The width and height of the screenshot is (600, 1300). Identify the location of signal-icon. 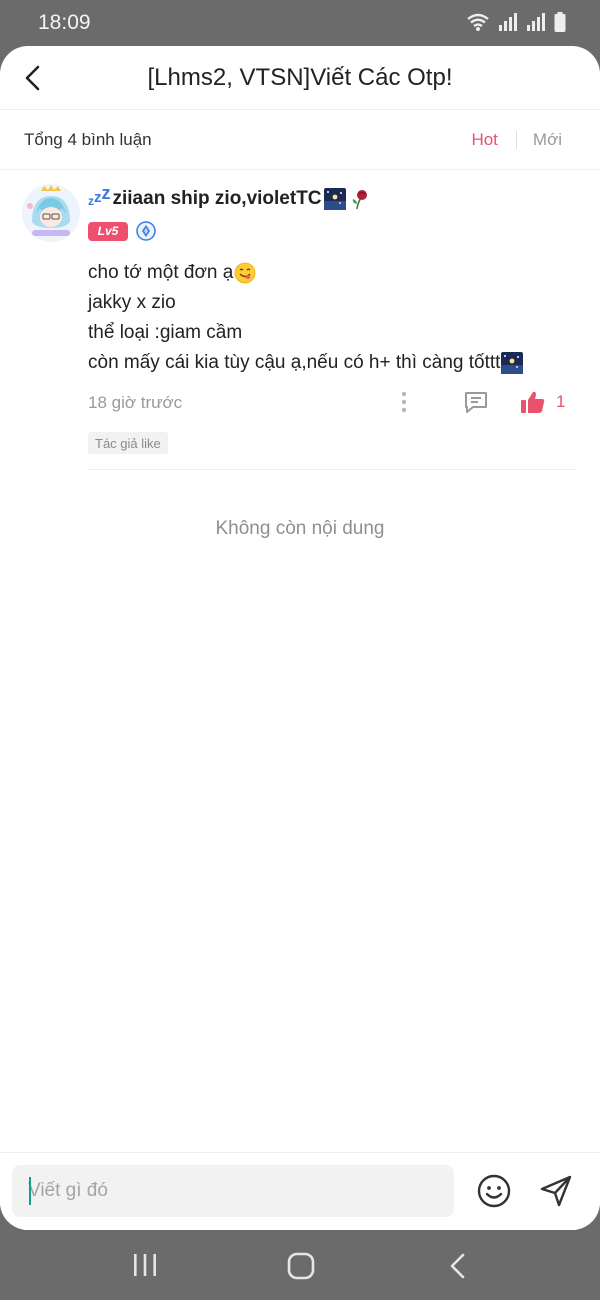
(508, 22).